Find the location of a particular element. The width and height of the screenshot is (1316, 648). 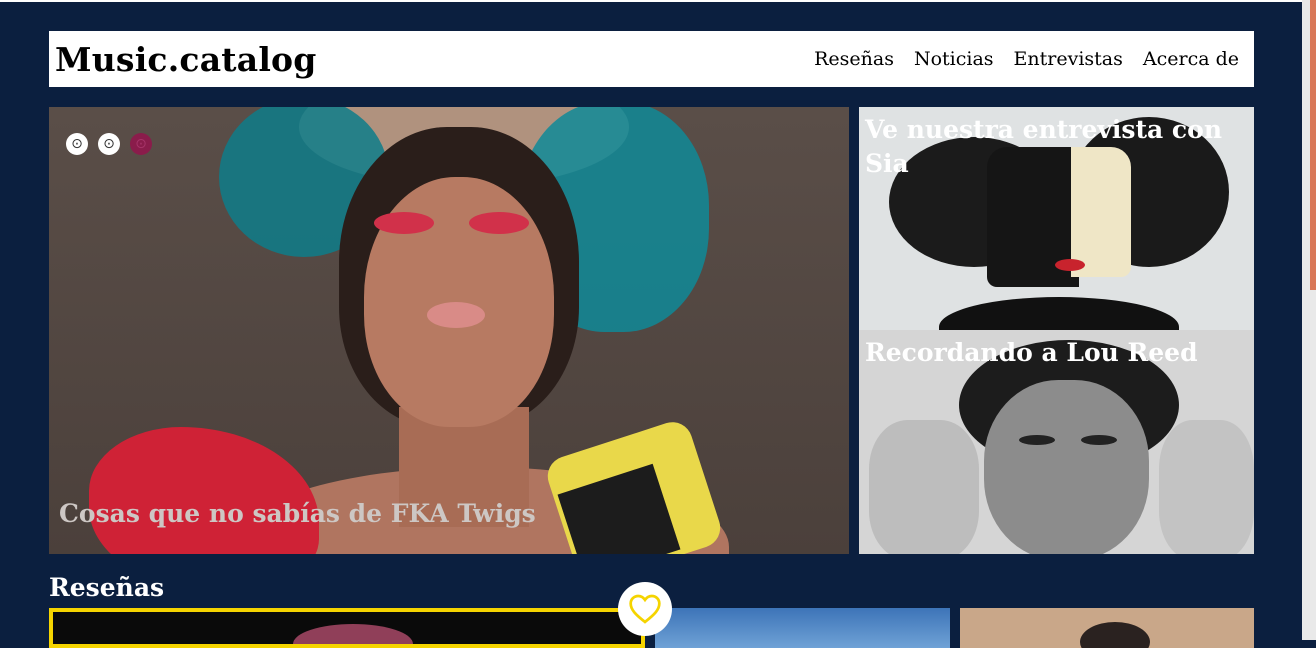

nav-link-resenas: Reseñas is located at coordinates (854, 59).